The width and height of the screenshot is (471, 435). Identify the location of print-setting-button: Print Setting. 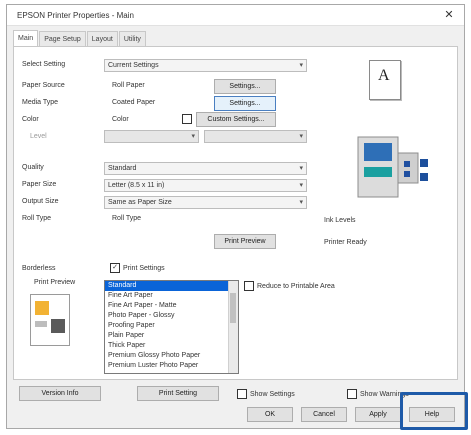
(178, 393).